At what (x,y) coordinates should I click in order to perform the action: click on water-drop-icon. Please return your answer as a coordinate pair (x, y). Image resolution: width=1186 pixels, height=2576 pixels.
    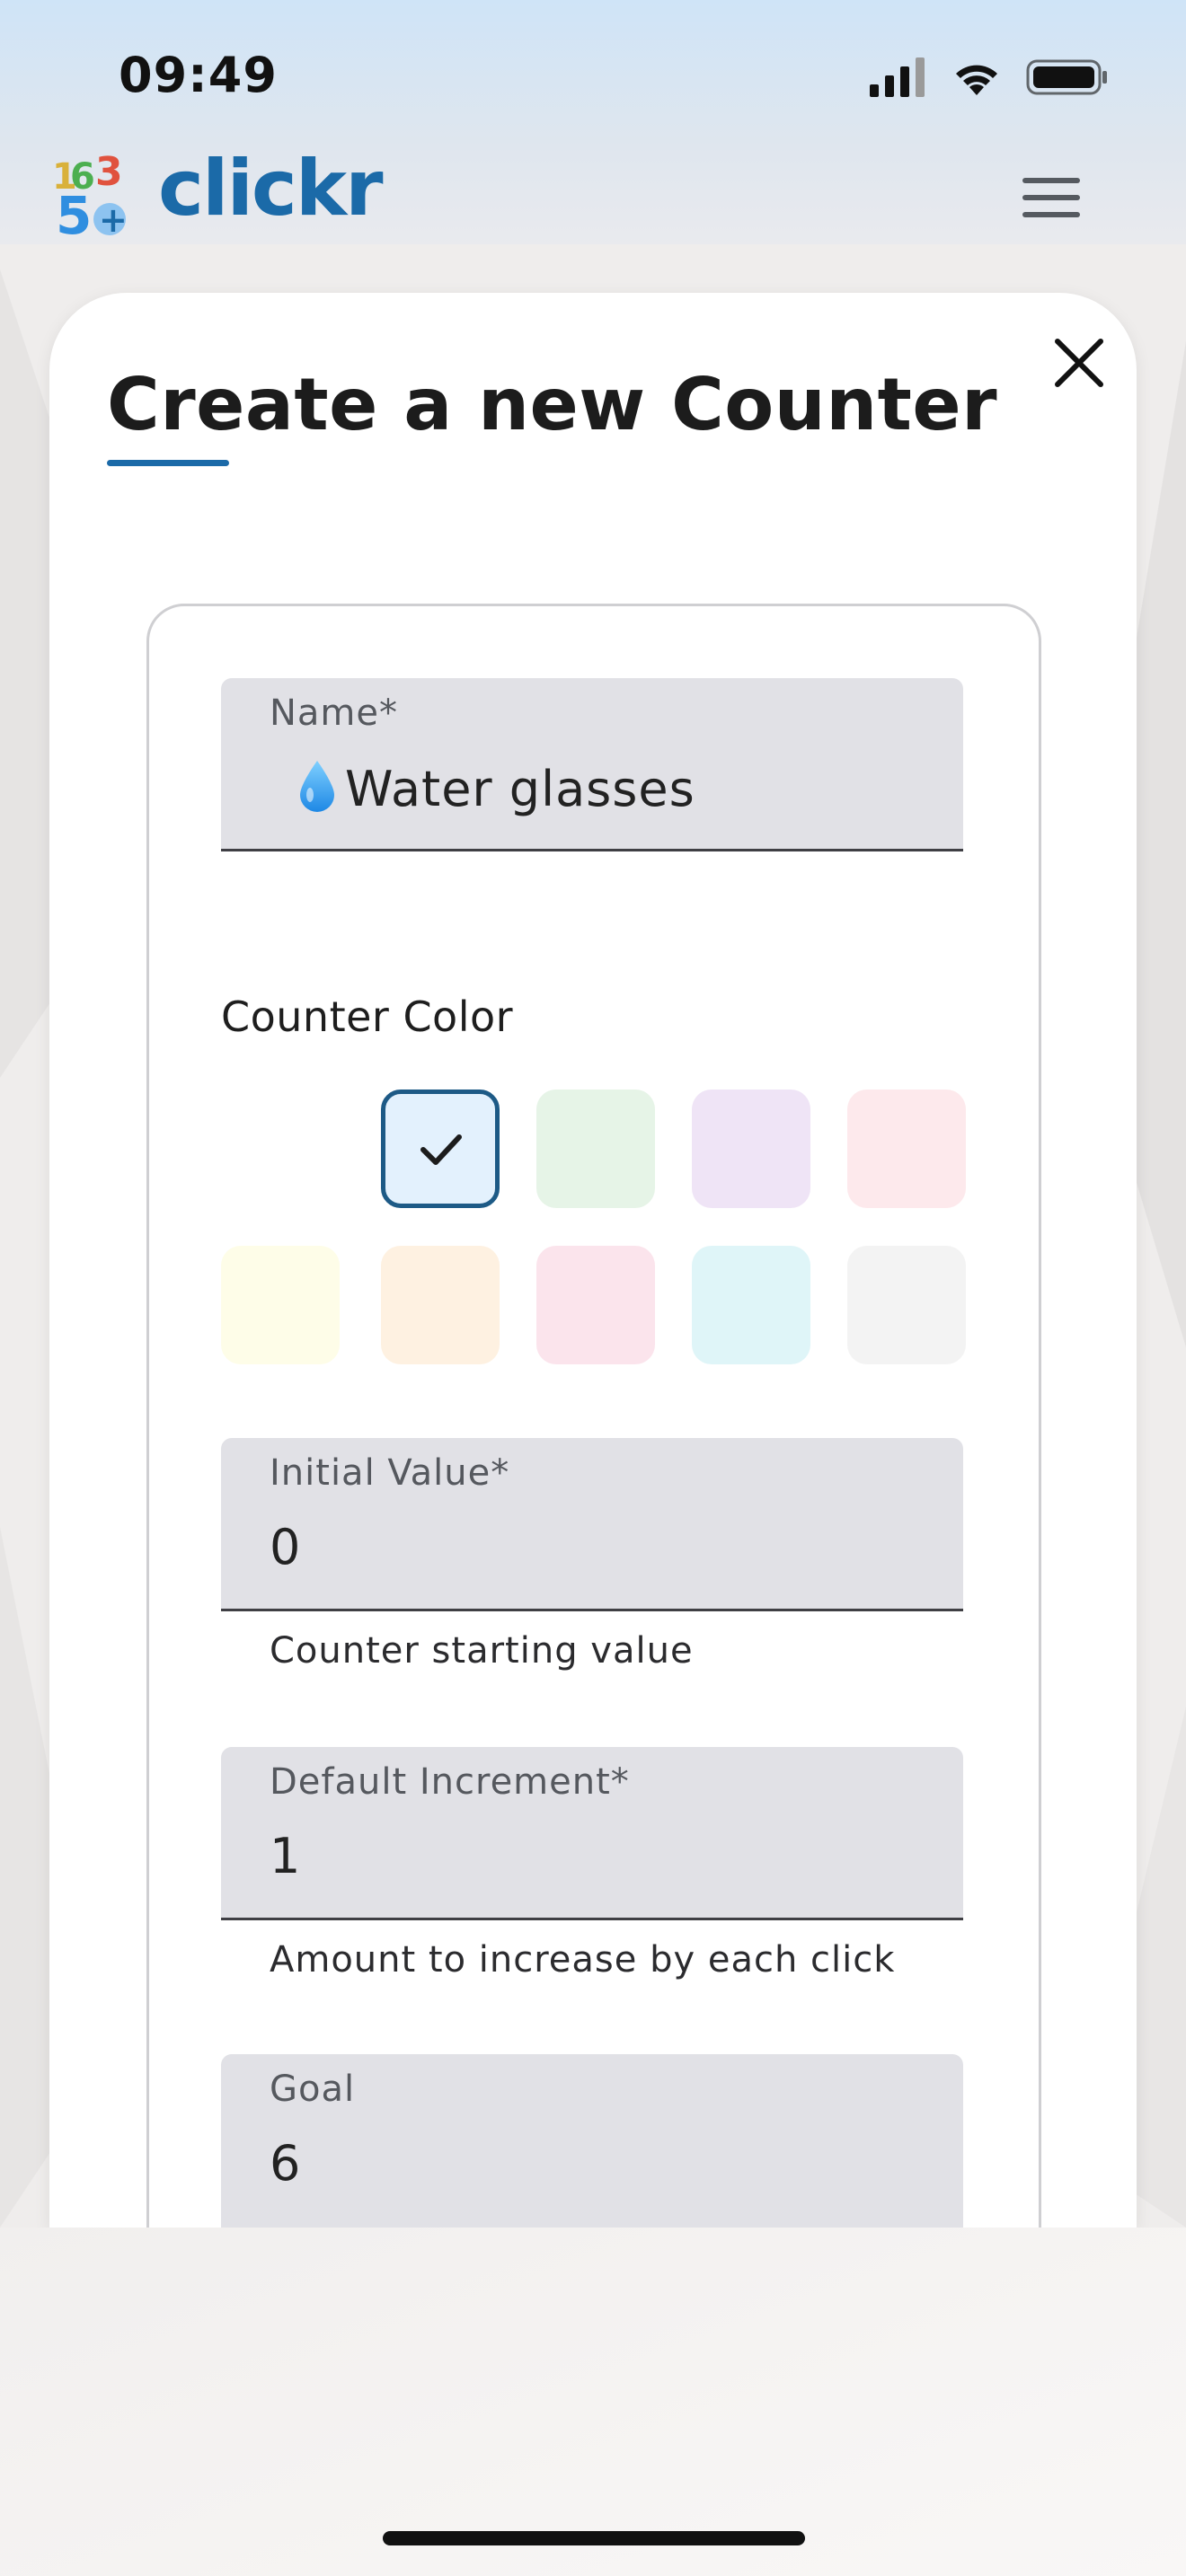
    Looking at the image, I should click on (317, 786).